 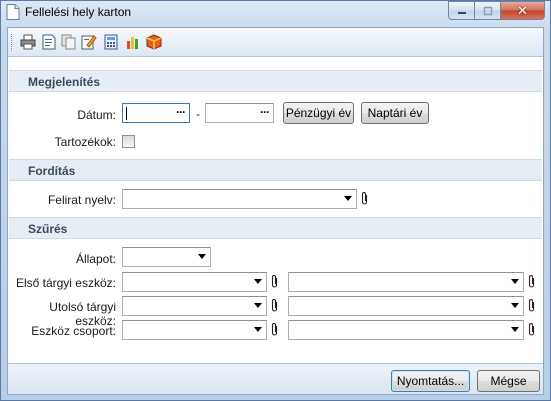 What do you see at coordinates (275, 378) in the screenshot?
I see `dialog-footer: Nyomtatás... Mégse` at bounding box center [275, 378].